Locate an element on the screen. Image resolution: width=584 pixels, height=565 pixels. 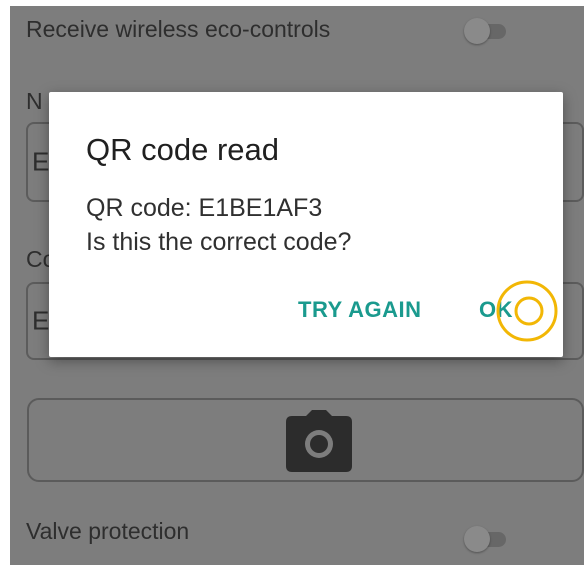
ok-button: OK is located at coordinates (496, 310).